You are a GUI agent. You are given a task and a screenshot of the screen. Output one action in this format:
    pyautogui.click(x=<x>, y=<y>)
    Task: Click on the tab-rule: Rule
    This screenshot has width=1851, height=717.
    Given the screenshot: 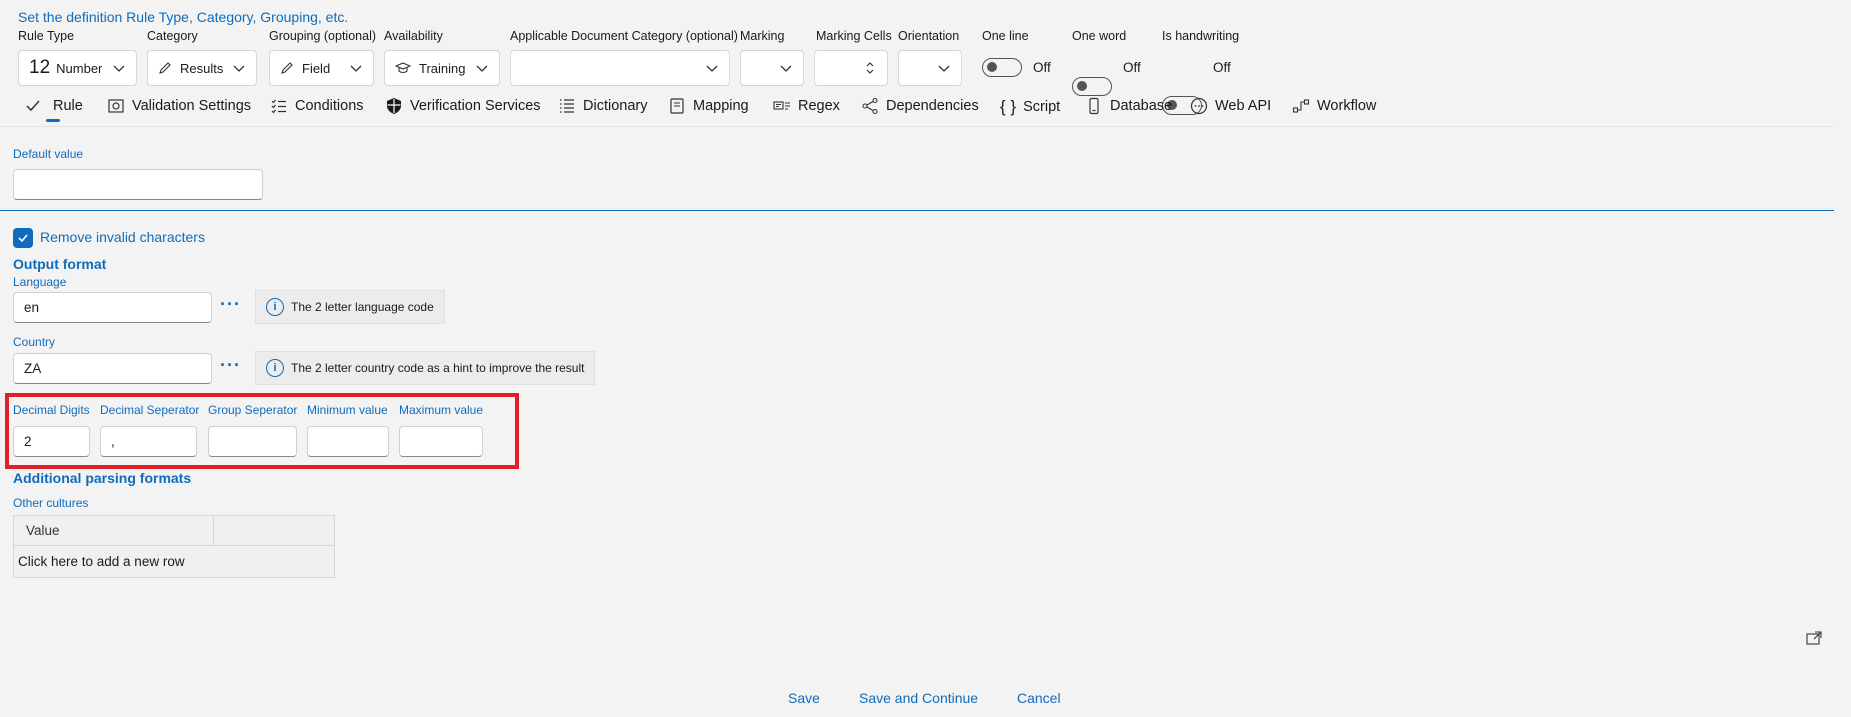 What is the action you would take?
    pyautogui.click(x=53, y=106)
    